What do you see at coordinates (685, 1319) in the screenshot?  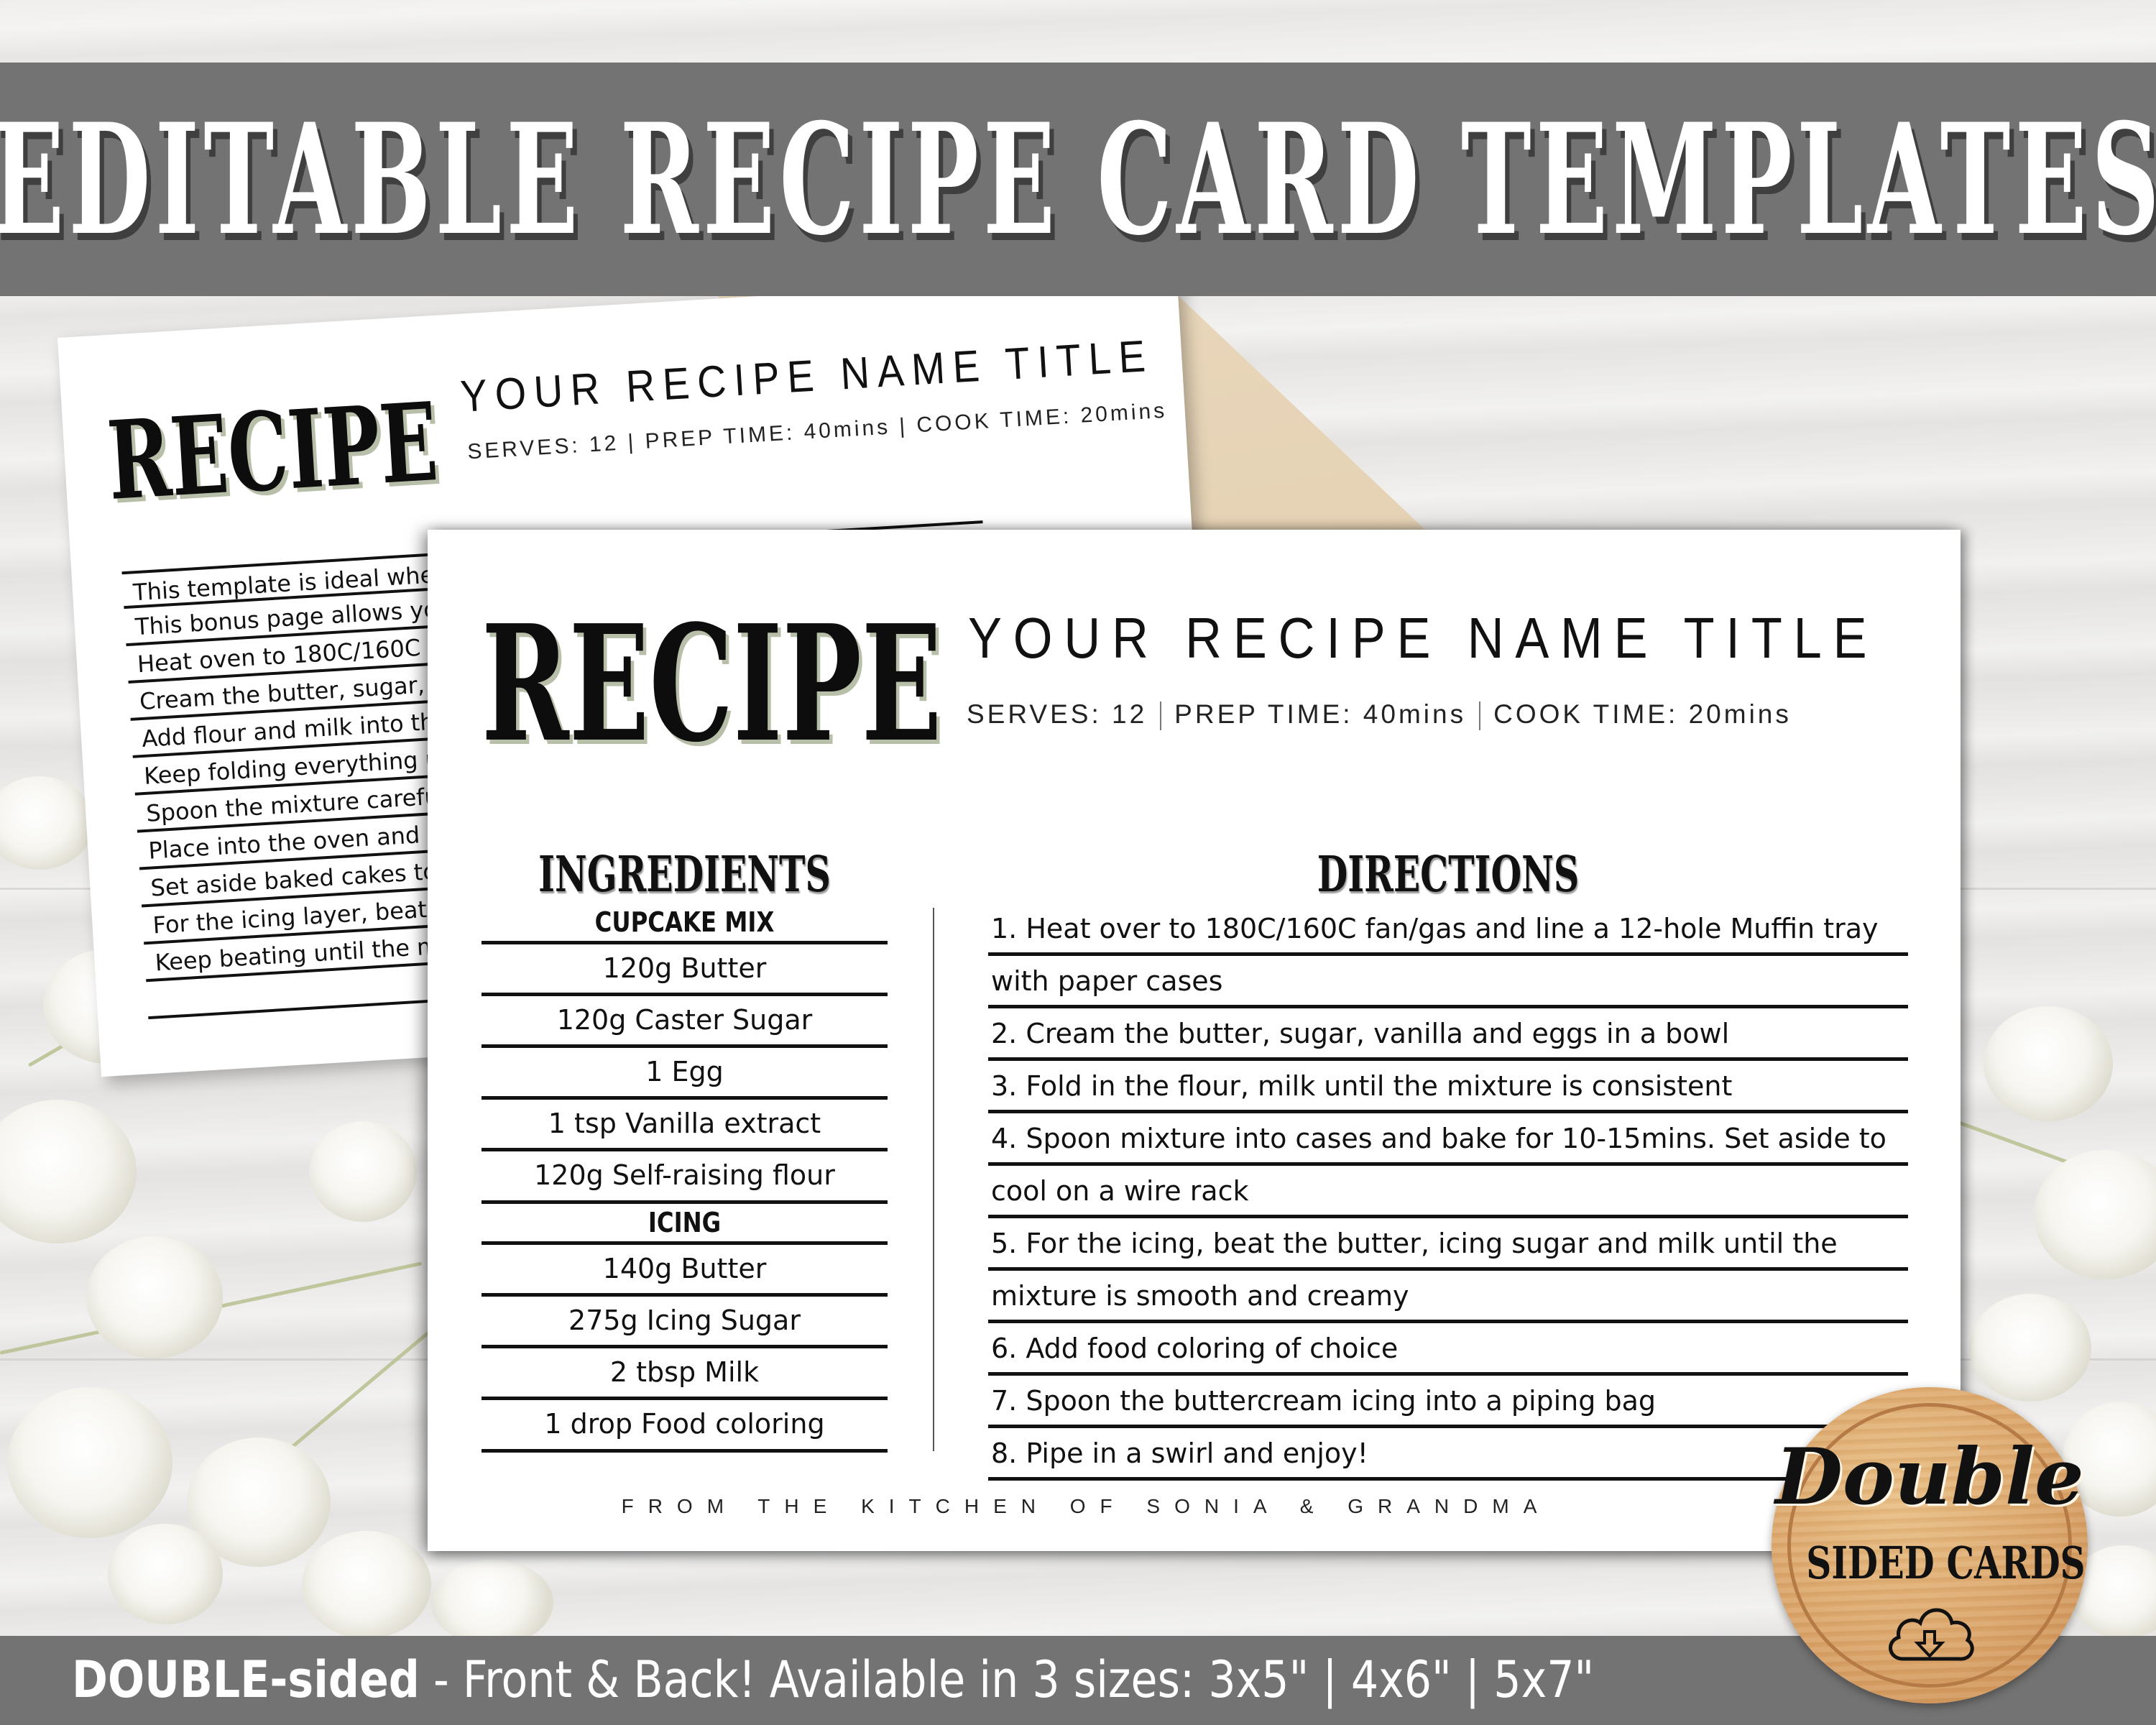 I see `ingredient-item: 275g Icing Sugar` at bounding box center [685, 1319].